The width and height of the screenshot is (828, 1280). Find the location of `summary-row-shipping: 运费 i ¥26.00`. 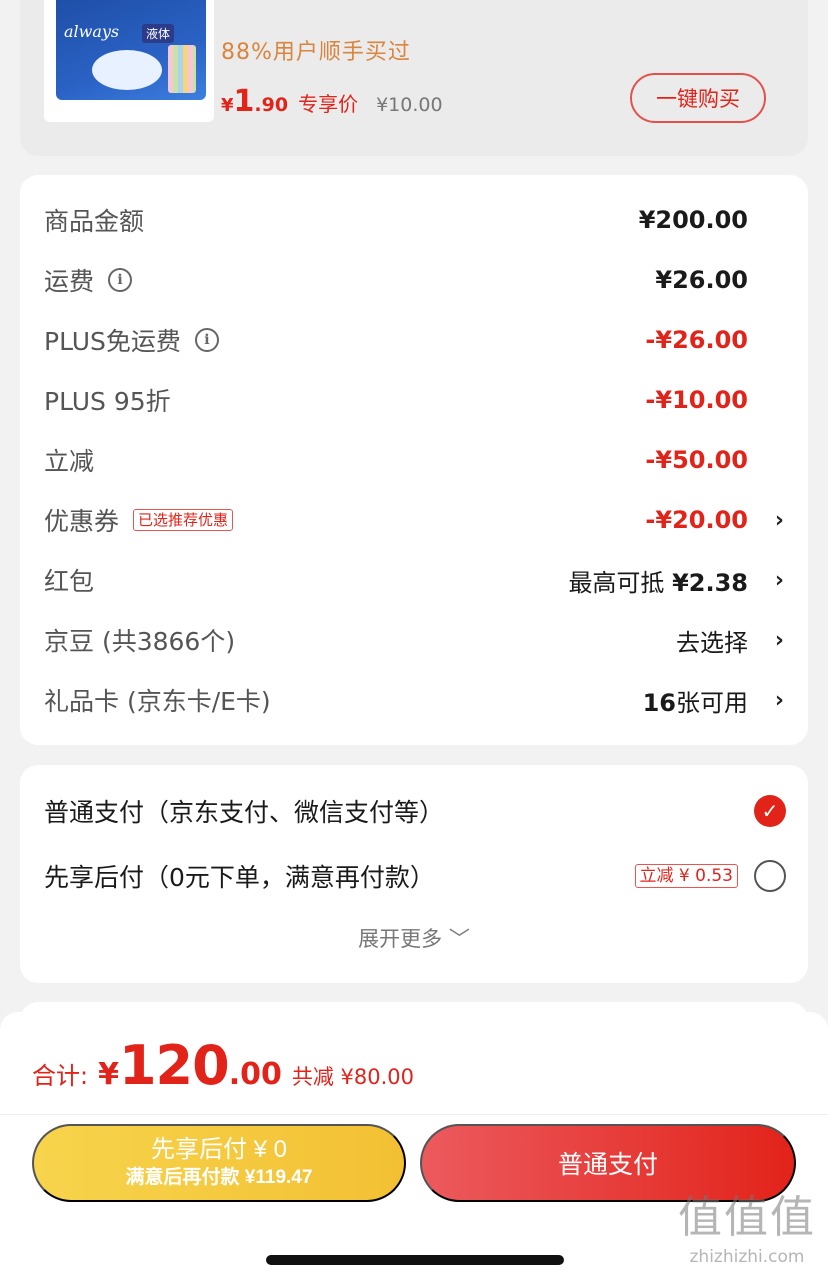

summary-row-shipping: 运费 i ¥26.00 is located at coordinates (414, 280).